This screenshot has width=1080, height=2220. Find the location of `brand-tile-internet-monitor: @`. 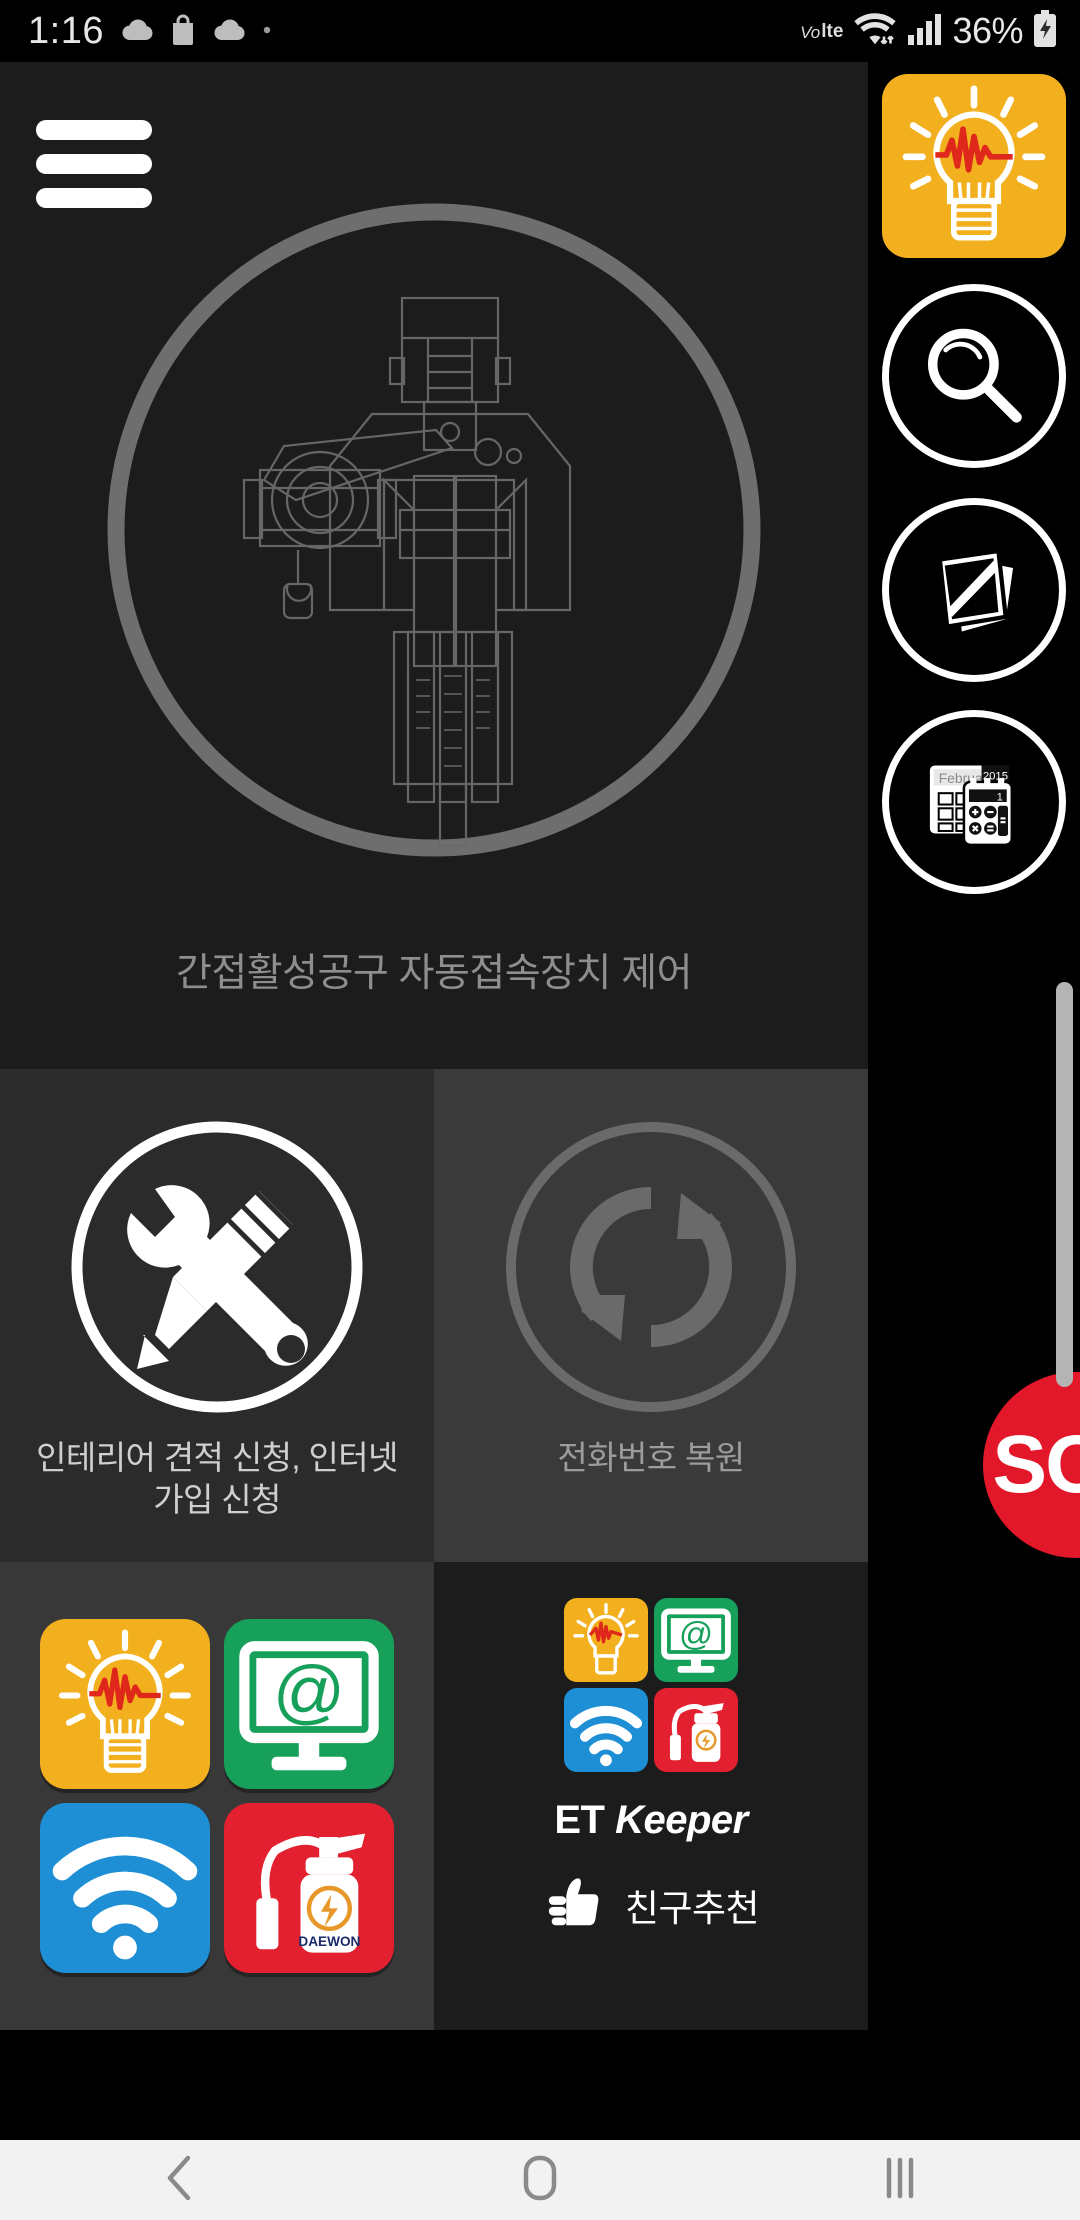

brand-tile-internet-monitor: @ is located at coordinates (696, 1640).